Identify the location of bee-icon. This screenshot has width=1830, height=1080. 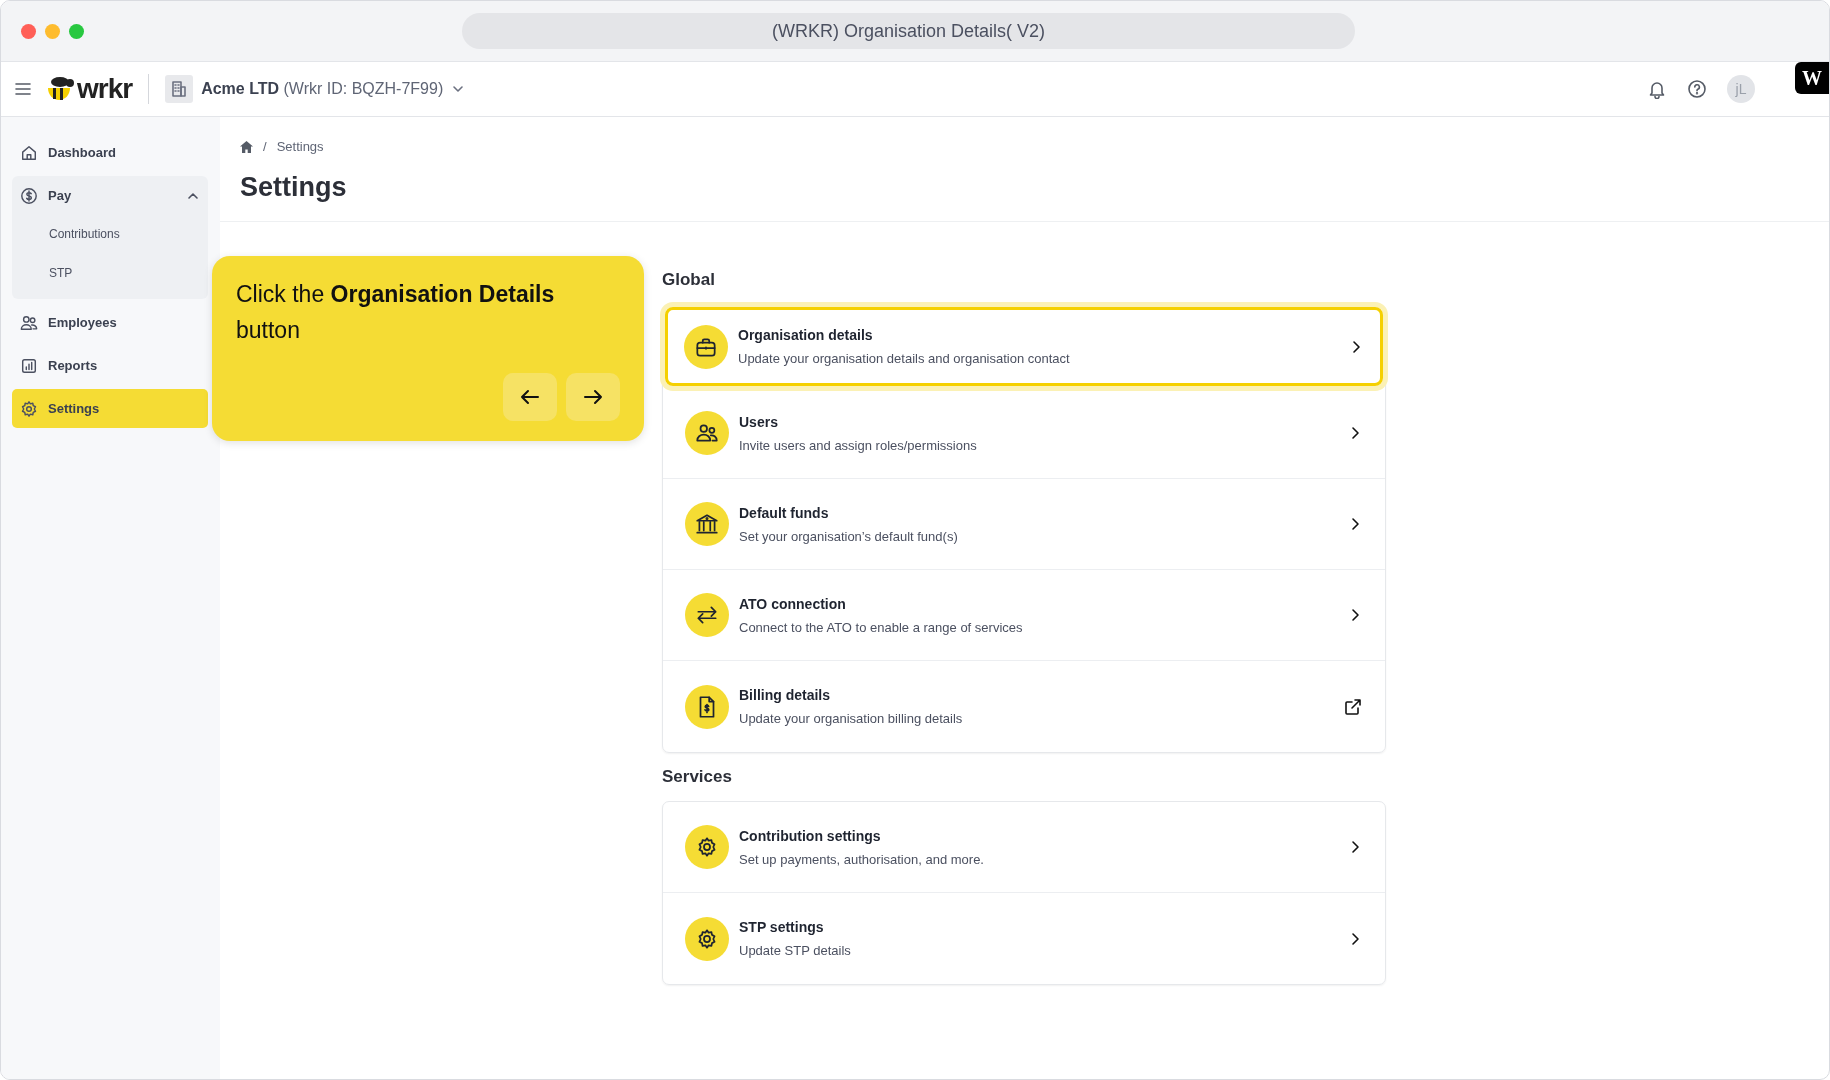
(60, 89).